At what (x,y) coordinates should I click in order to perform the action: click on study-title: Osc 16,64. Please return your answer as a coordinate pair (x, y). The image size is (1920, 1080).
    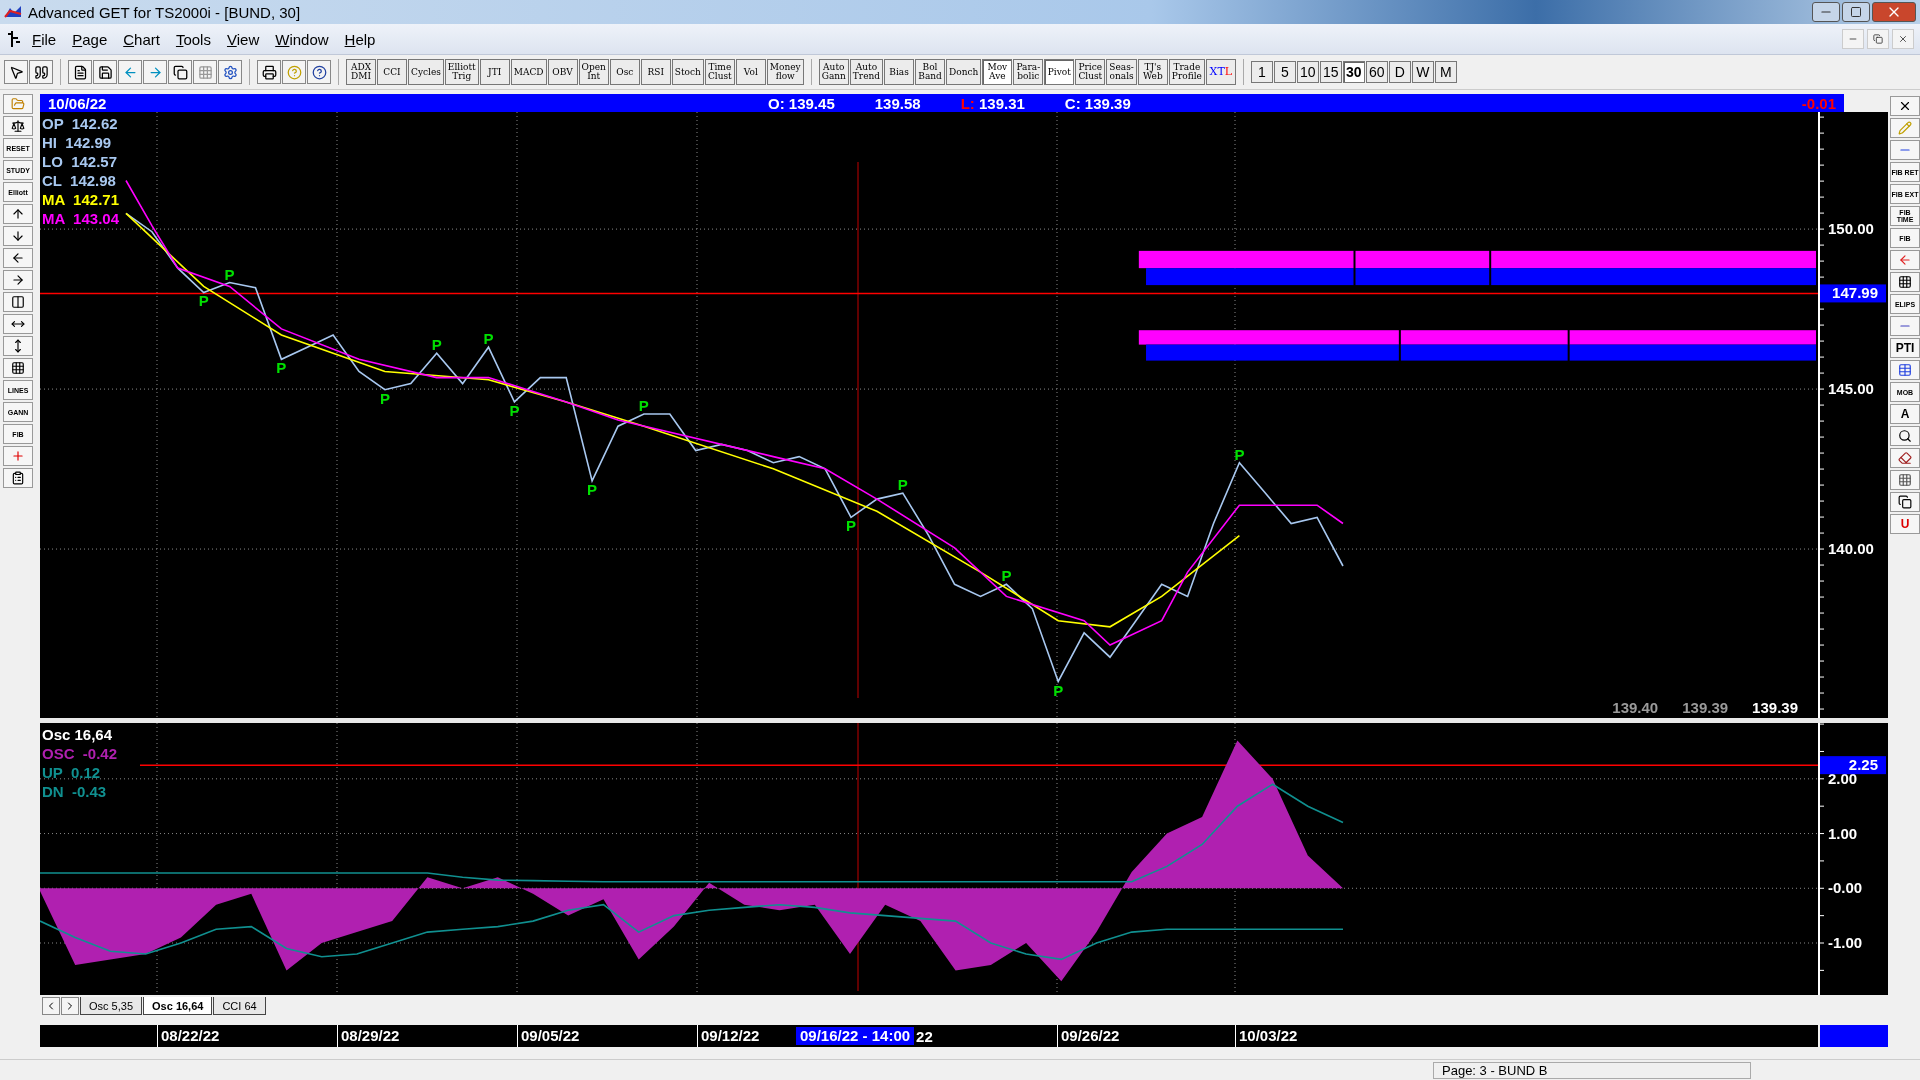
    Looking at the image, I should click on (78, 734).